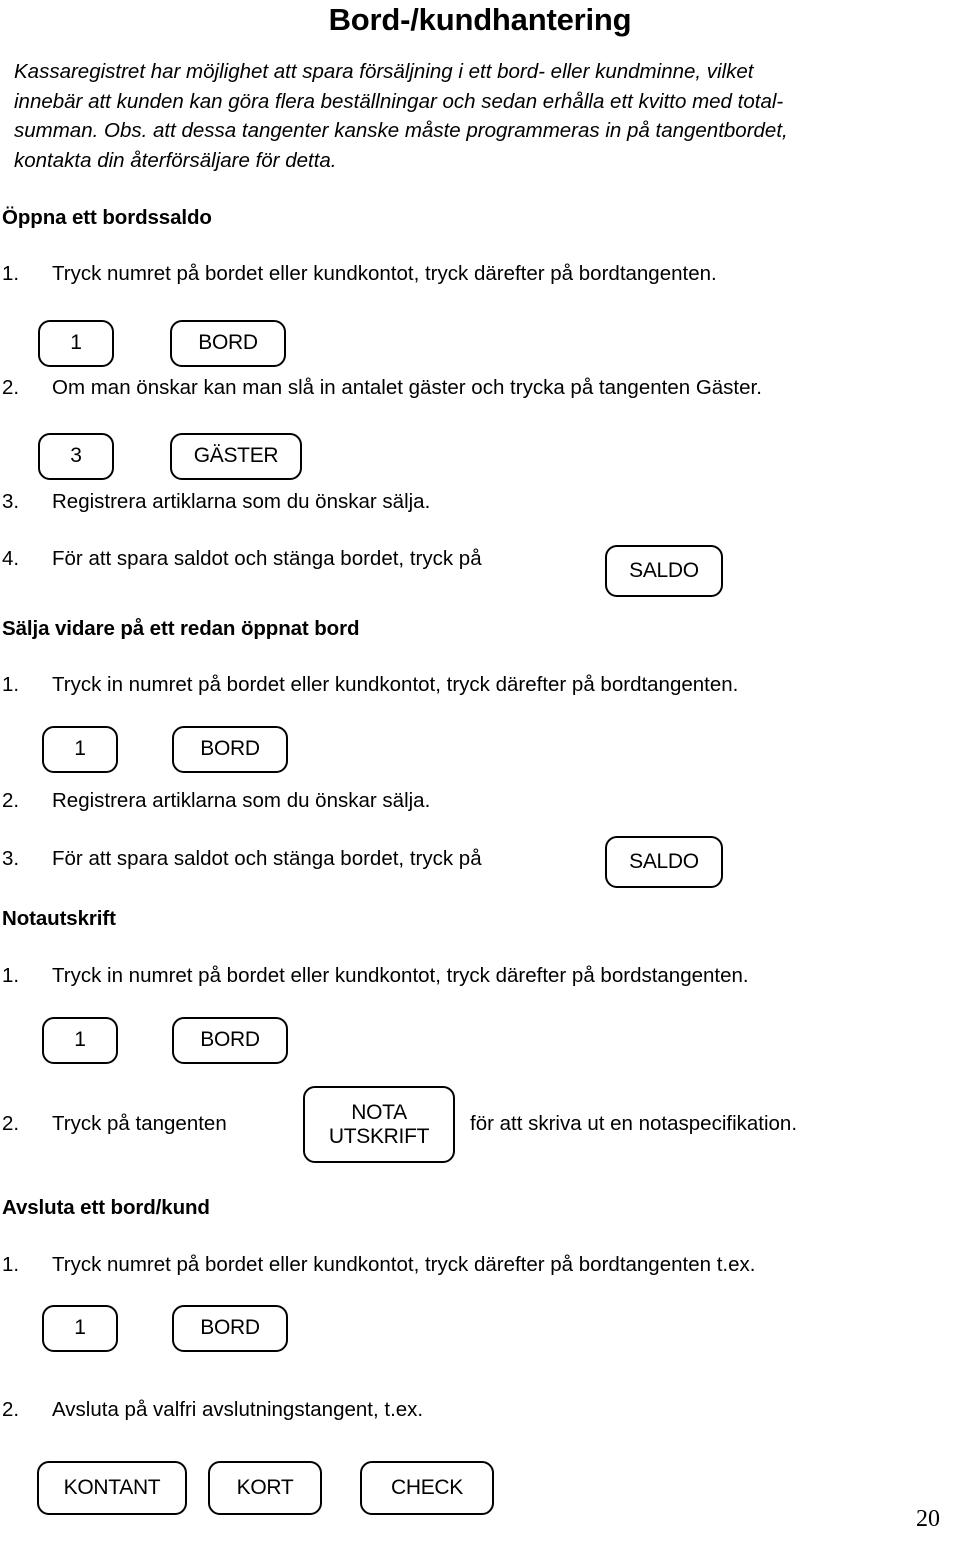  Describe the element at coordinates (11, 501) in the screenshot. I see `step-open-3-number: 3.` at that location.